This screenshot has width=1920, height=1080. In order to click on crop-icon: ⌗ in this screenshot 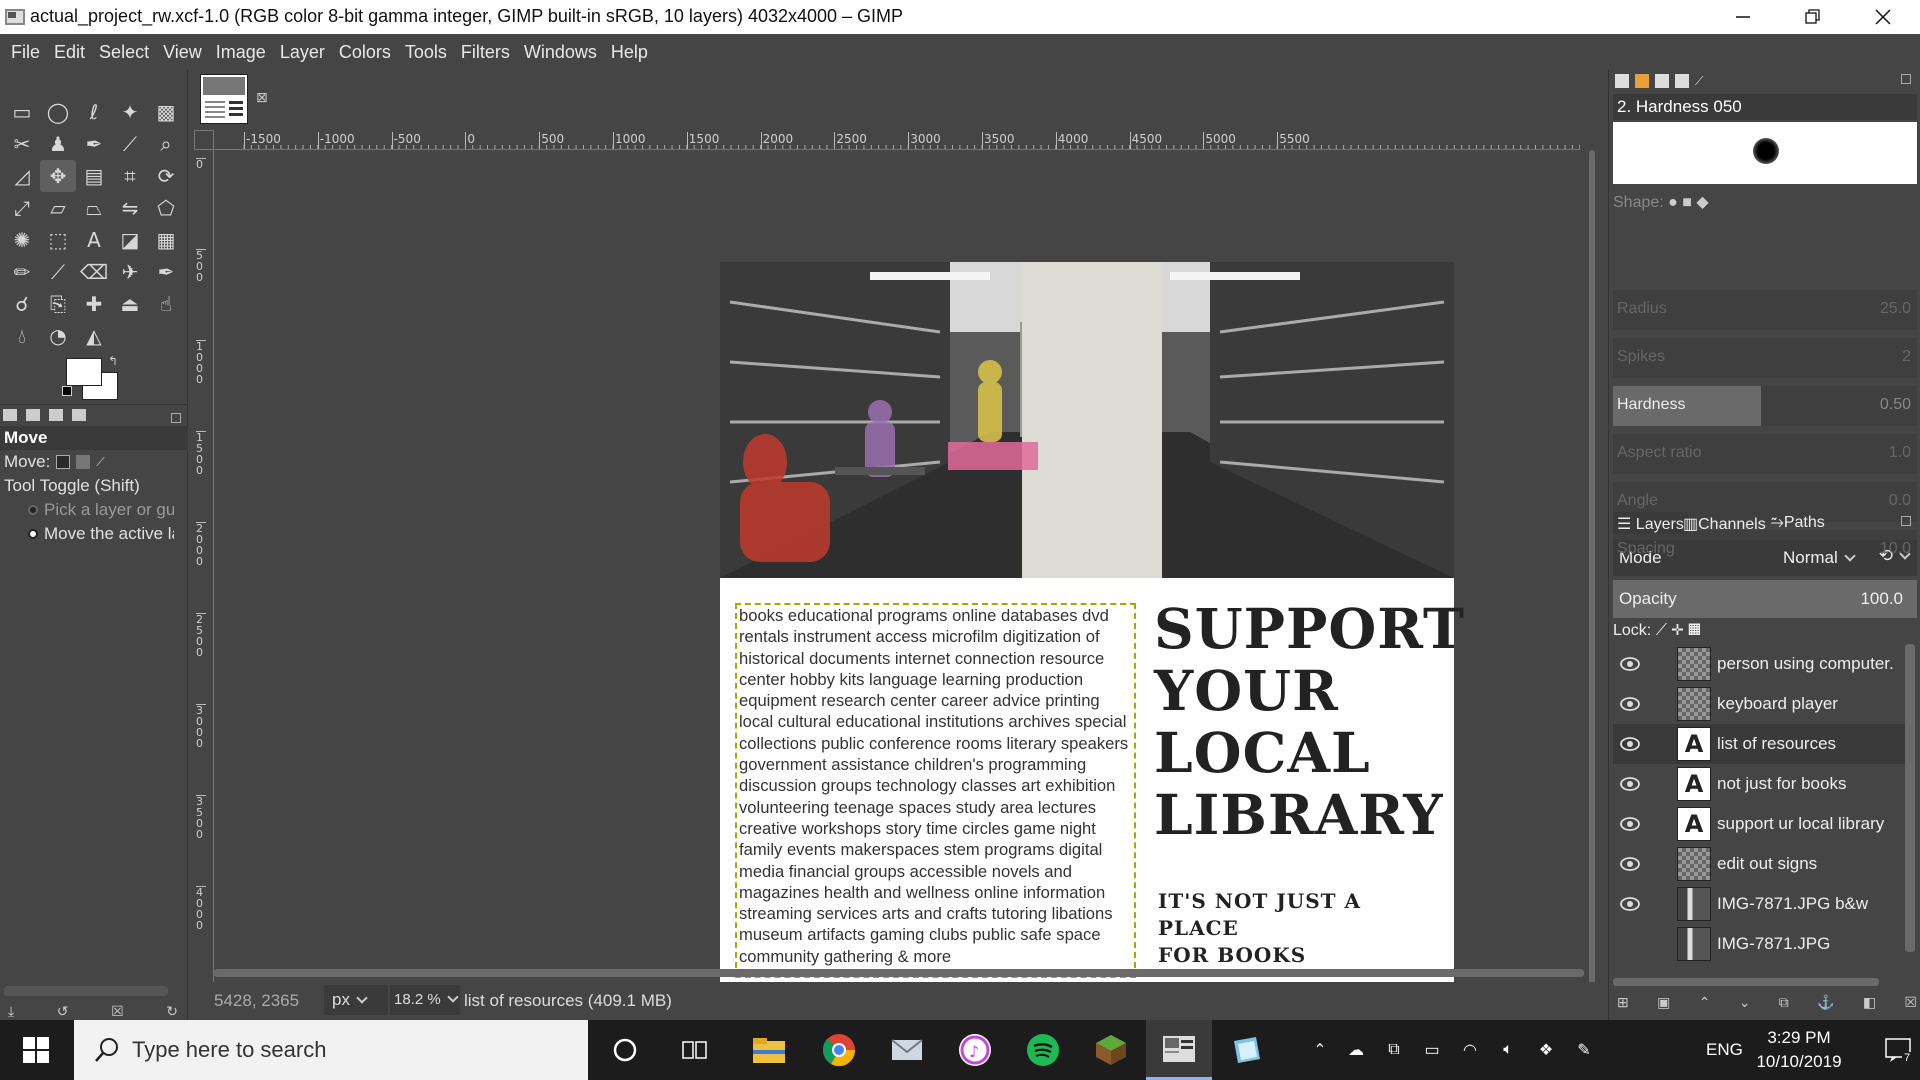, I will do `click(130, 176)`.